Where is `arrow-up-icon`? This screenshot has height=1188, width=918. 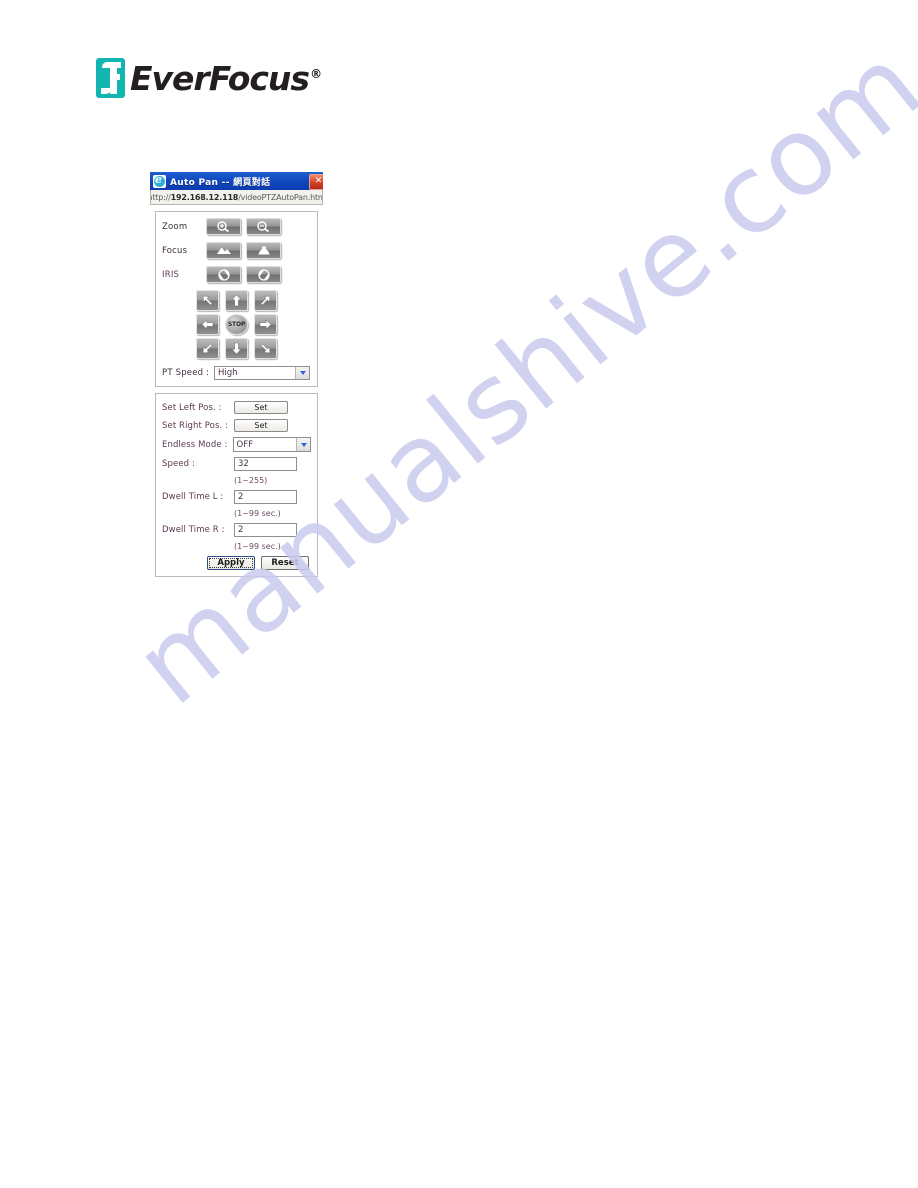
arrow-up-icon is located at coordinates (236, 300).